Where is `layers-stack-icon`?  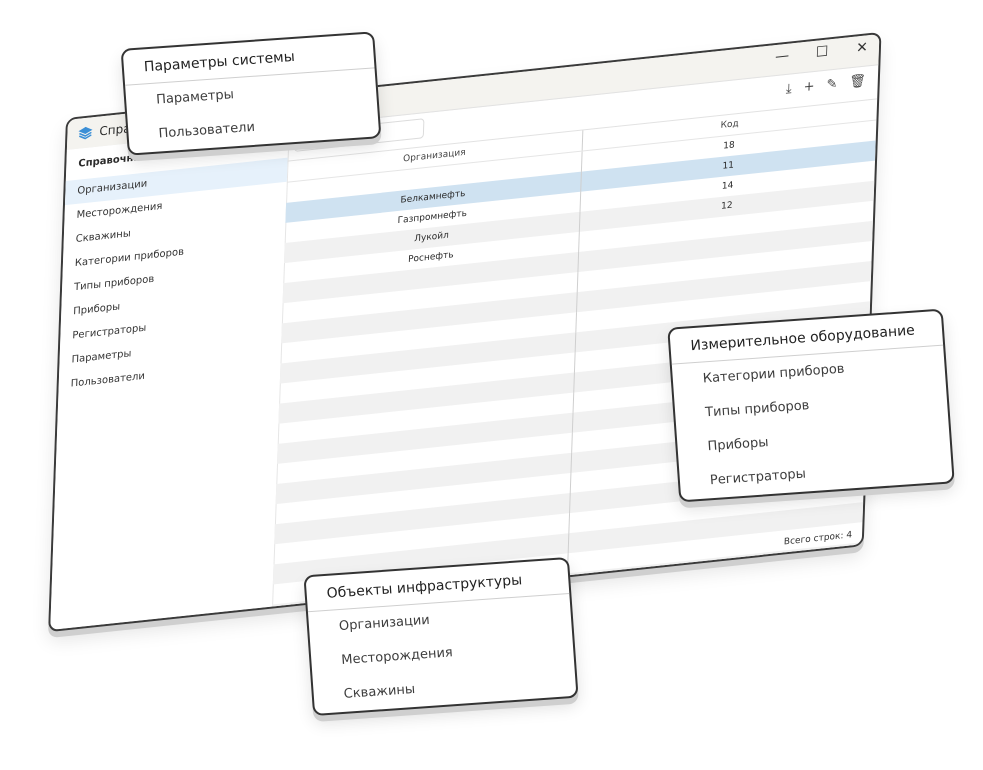
layers-stack-icon is located at coordinates (85, 133).